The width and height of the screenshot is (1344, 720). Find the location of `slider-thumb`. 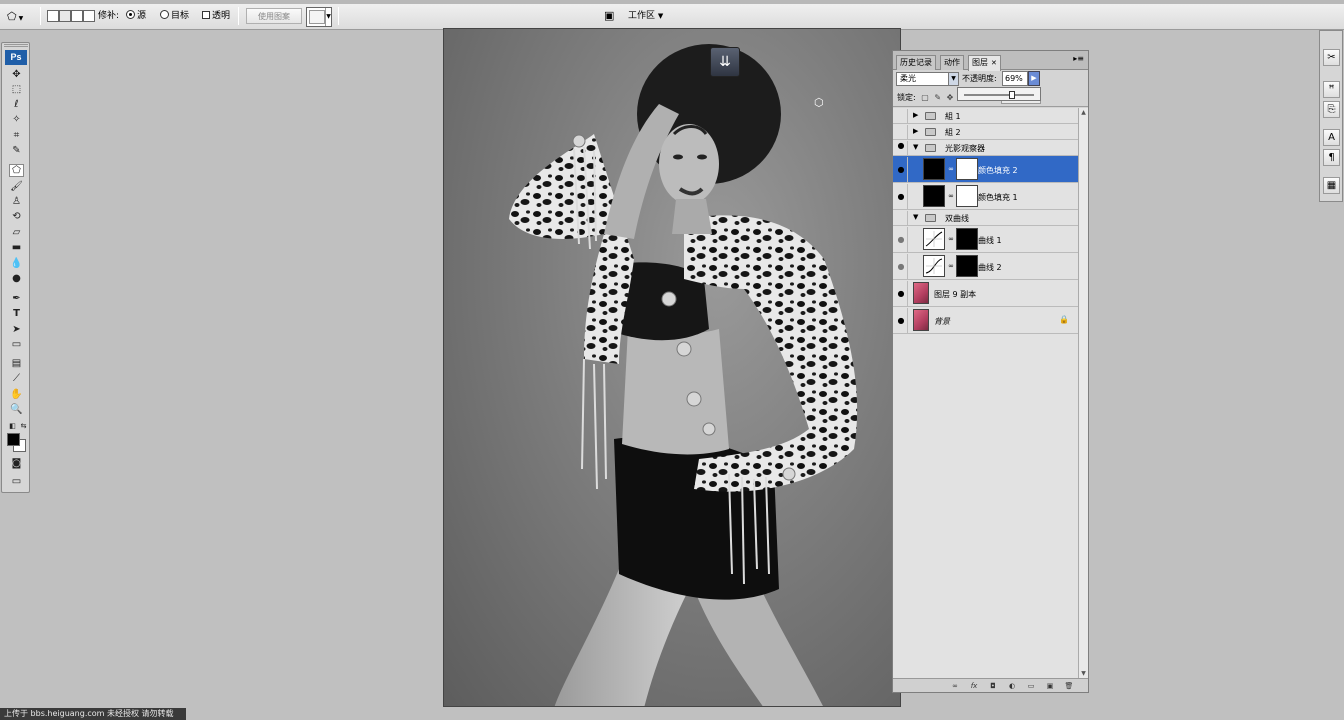

slider-thumb is located at coordinates (1012, 95).